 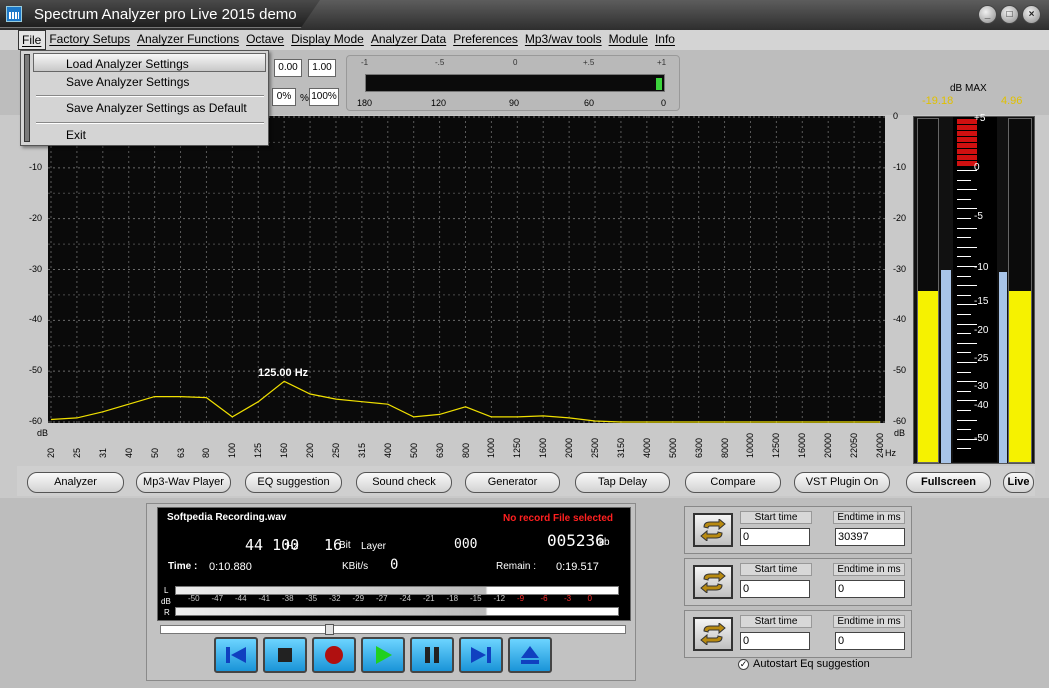 What do you see at coordinates (183, 482) in the screenshot?
I see `mp3-wav-player-button: Mp3-Wav Player` at bounding box center [183, 482].